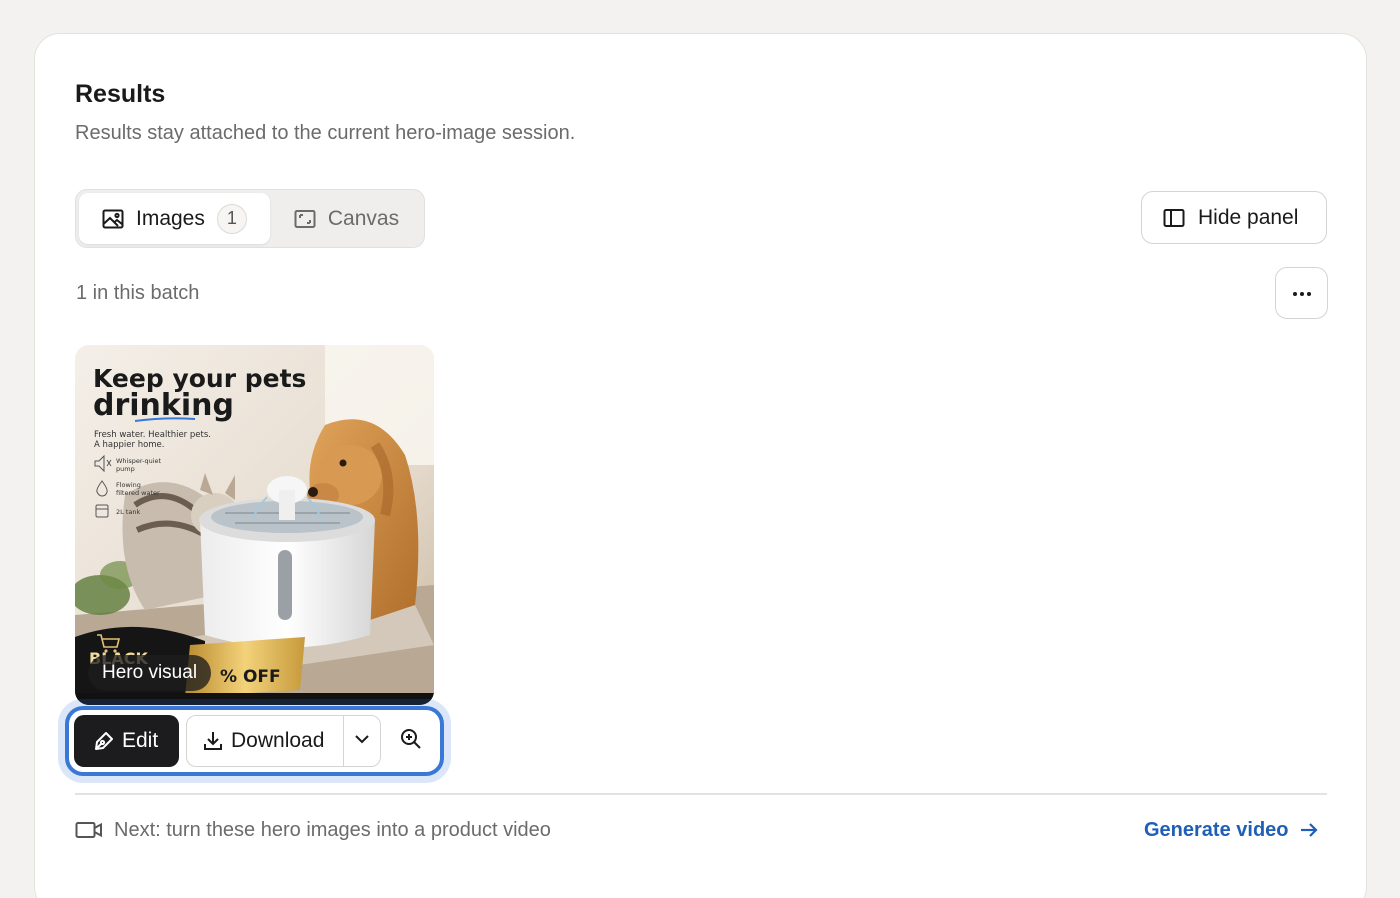 This screenshot has height=898, width=1400. I want to click on download-icon, so click(213, 741).